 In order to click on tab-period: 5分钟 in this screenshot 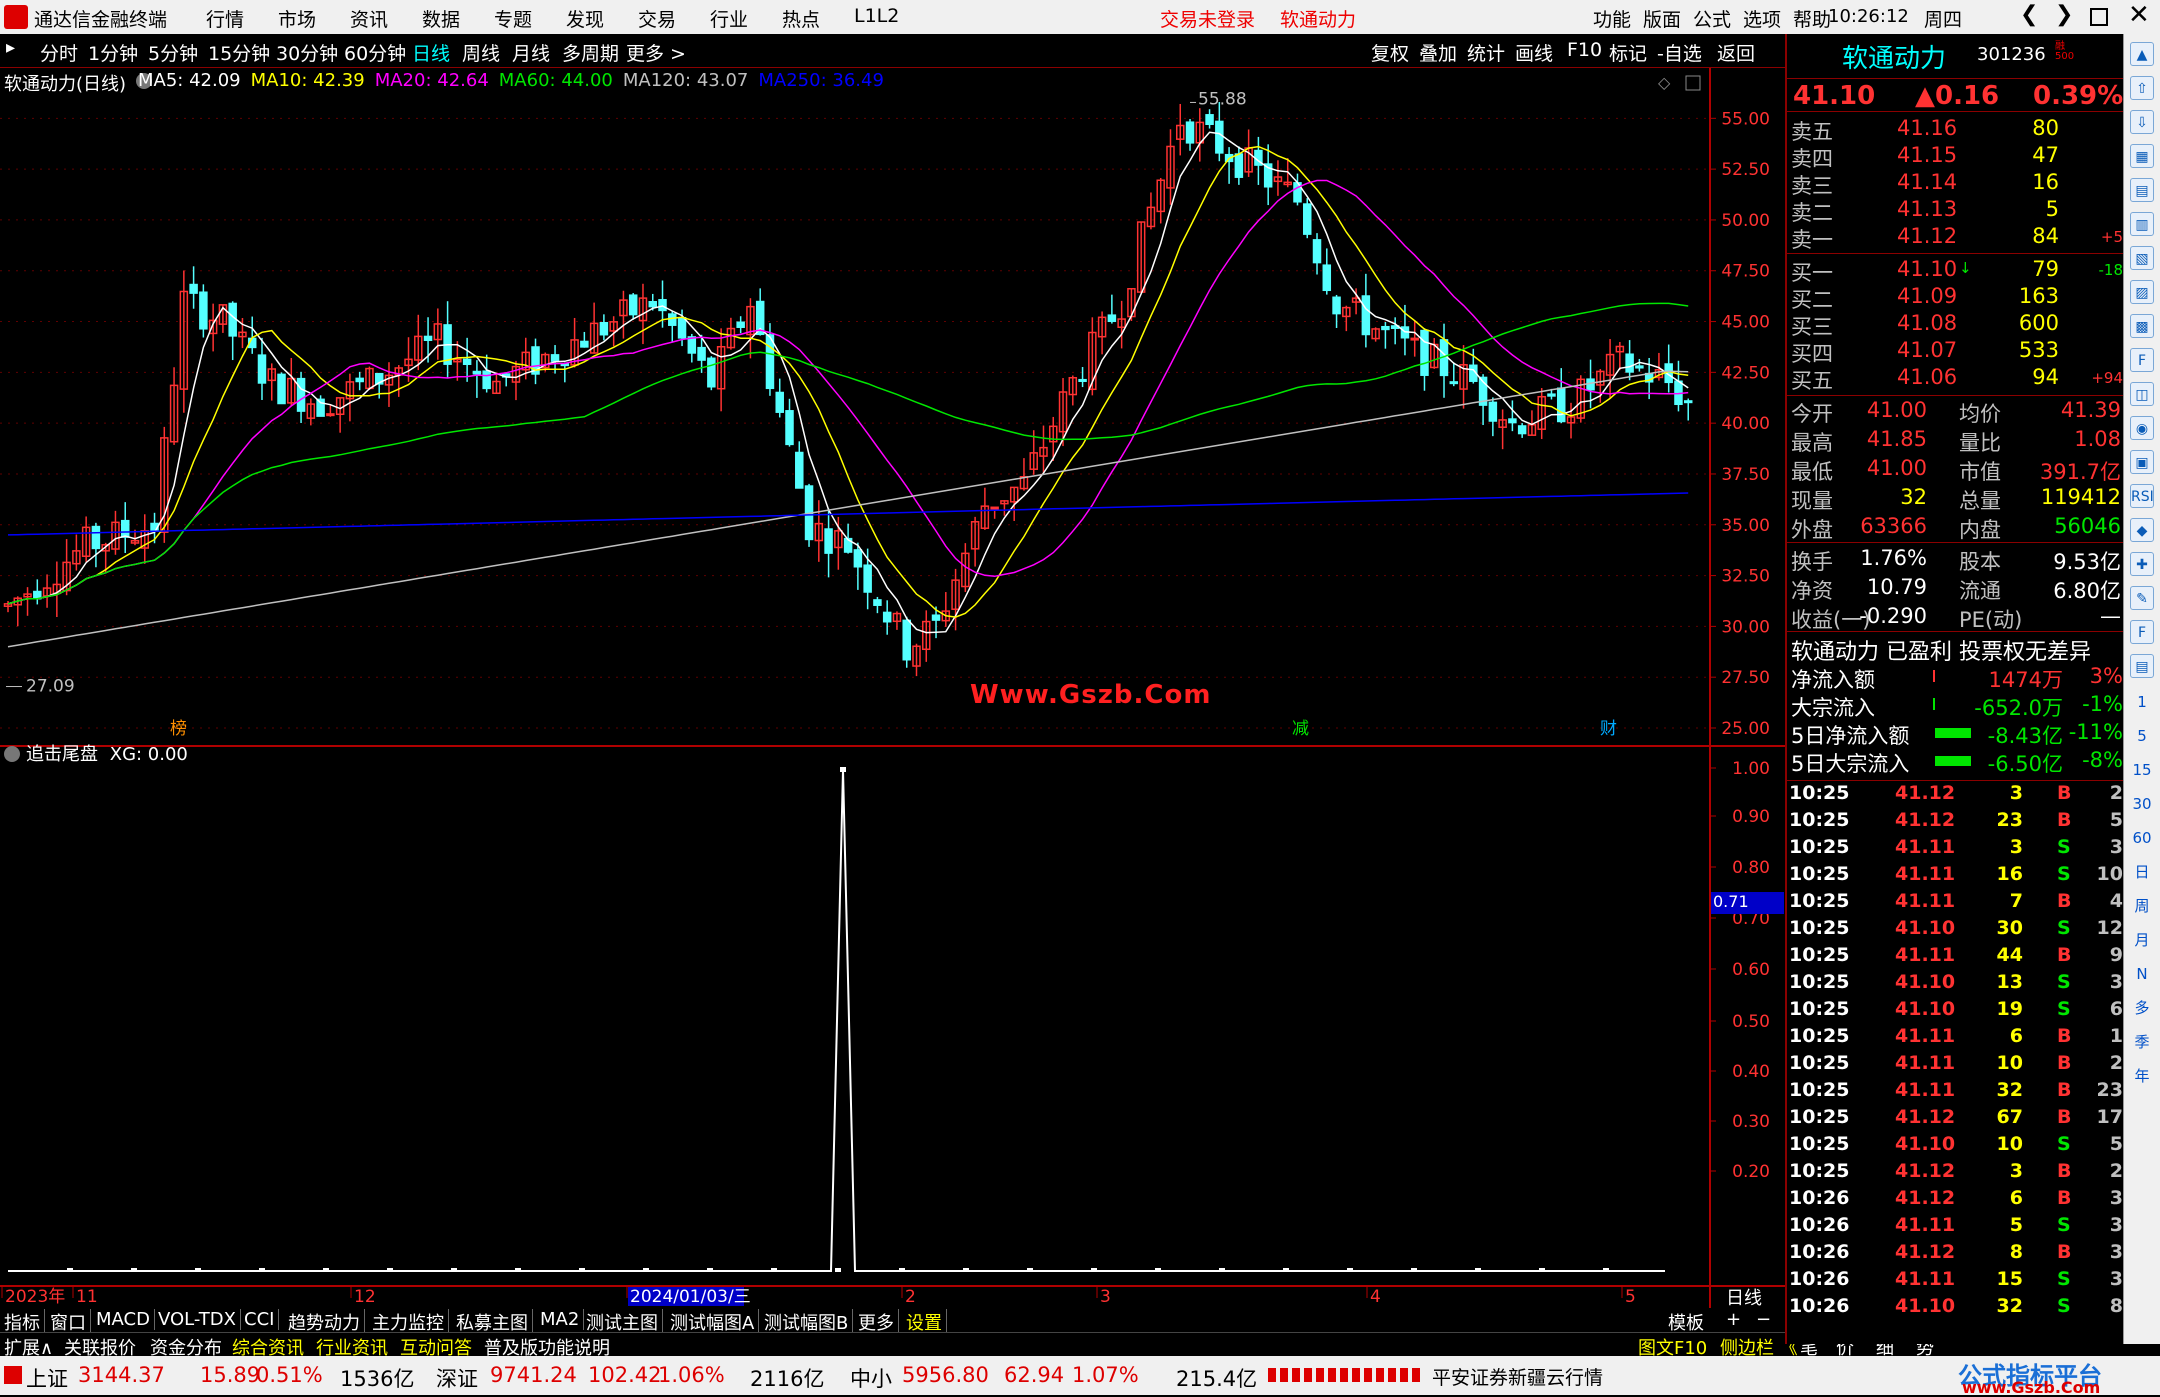, I will do `click(173, 52)`.